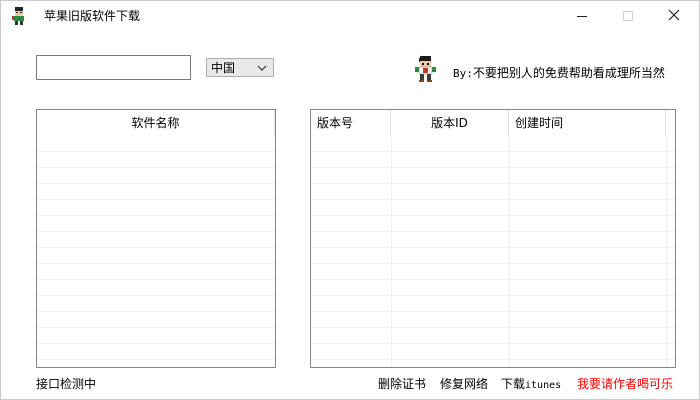  I want to click on maximize-icon, so click(628, 16).